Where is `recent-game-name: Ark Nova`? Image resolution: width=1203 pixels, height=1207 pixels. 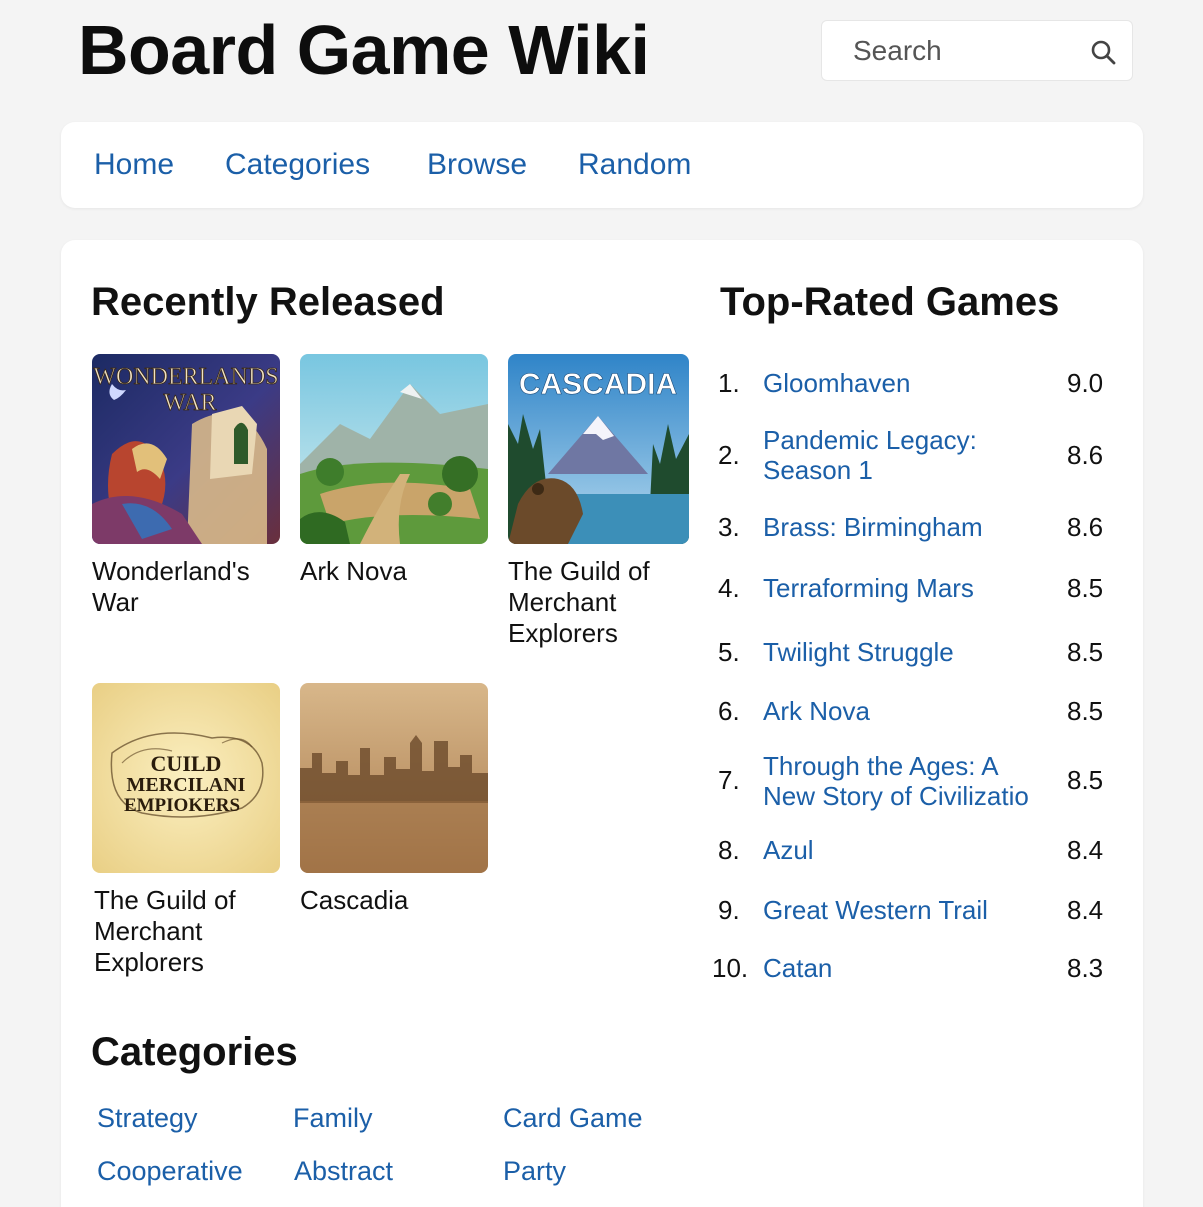
recent-game-name: Ark Nova is located at coordinates (395, 571).